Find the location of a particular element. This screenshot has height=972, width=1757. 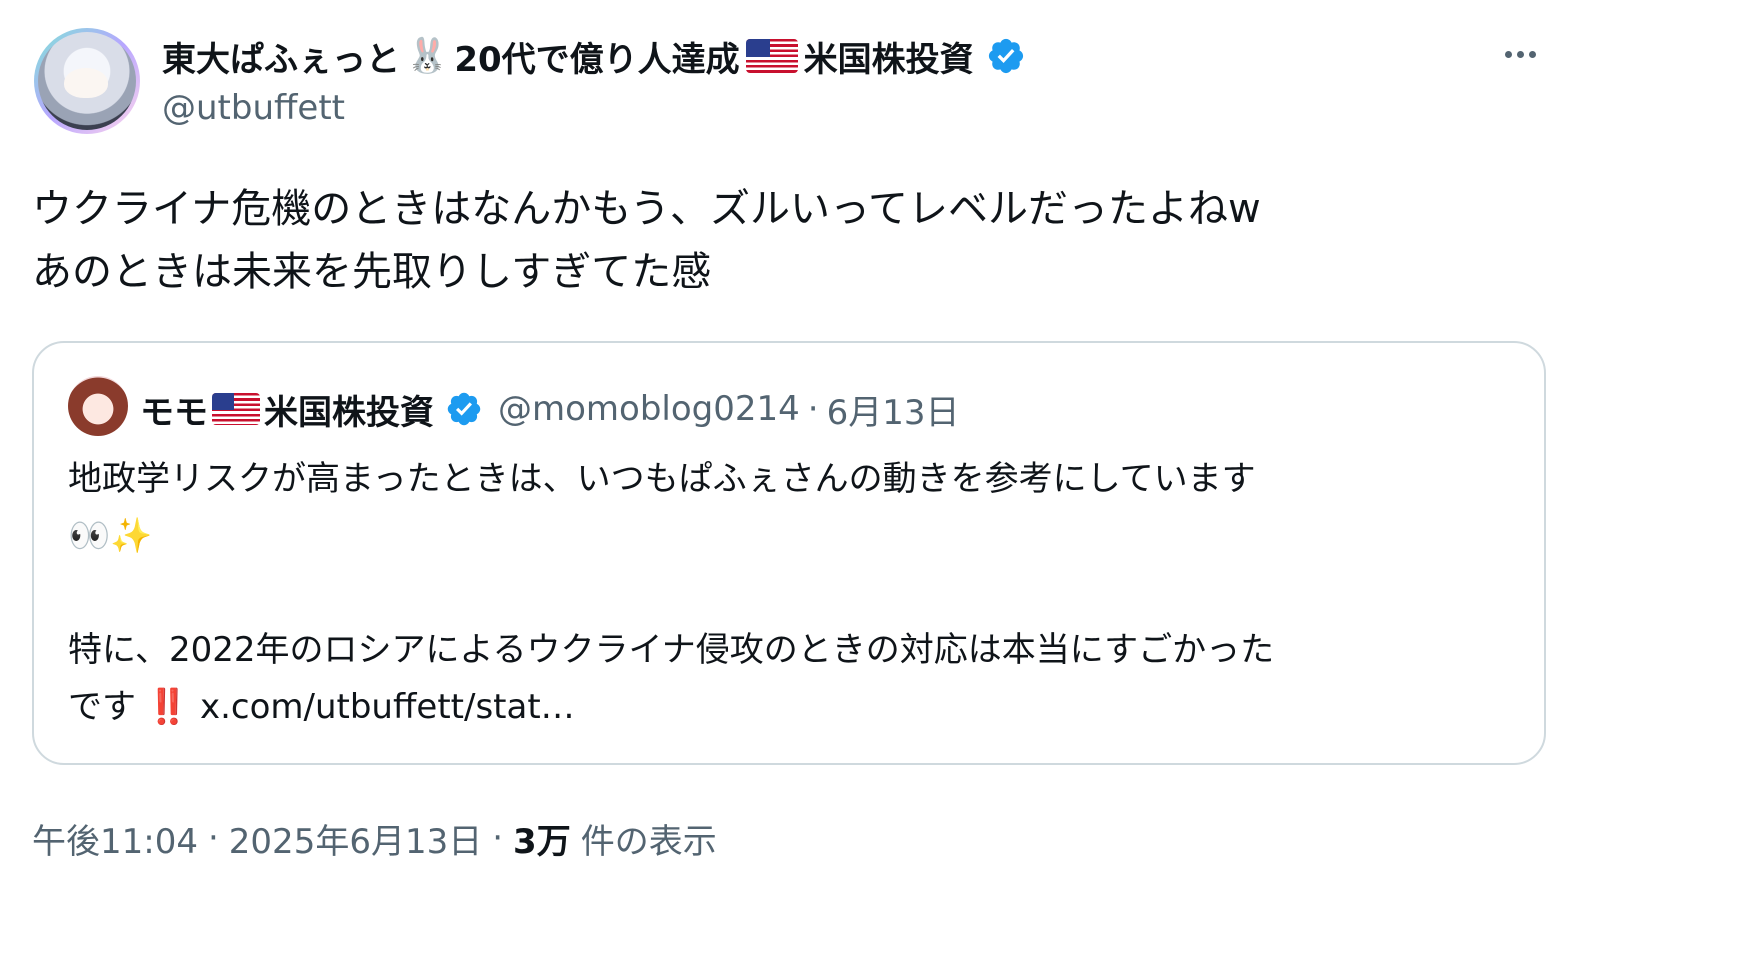

quoted-author-handle: @momoblog0214 is located at coordinates (649, 409).